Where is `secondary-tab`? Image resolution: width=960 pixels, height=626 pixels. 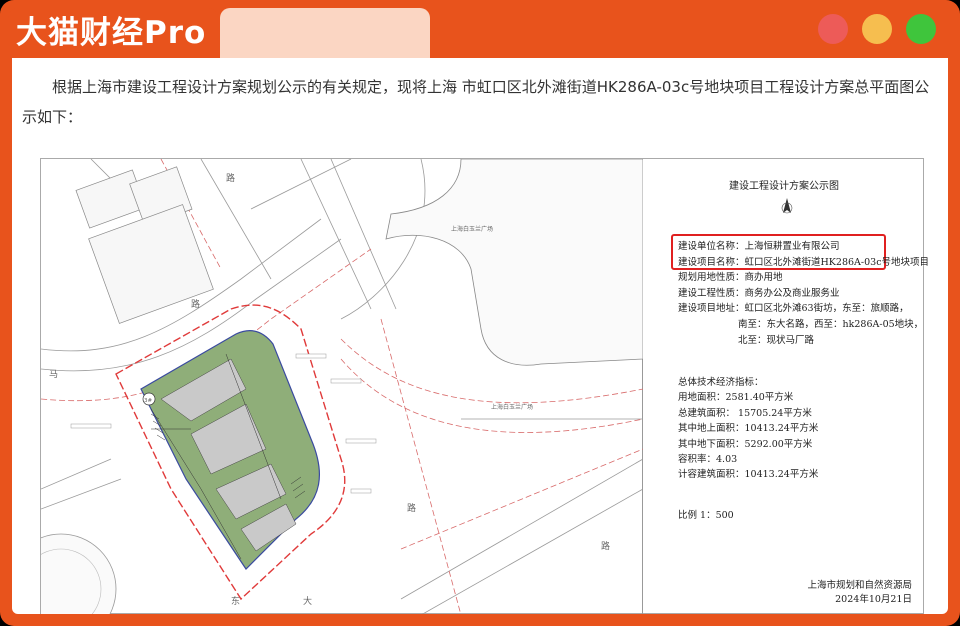 secondary-tab is located at coordinates (325, 33).